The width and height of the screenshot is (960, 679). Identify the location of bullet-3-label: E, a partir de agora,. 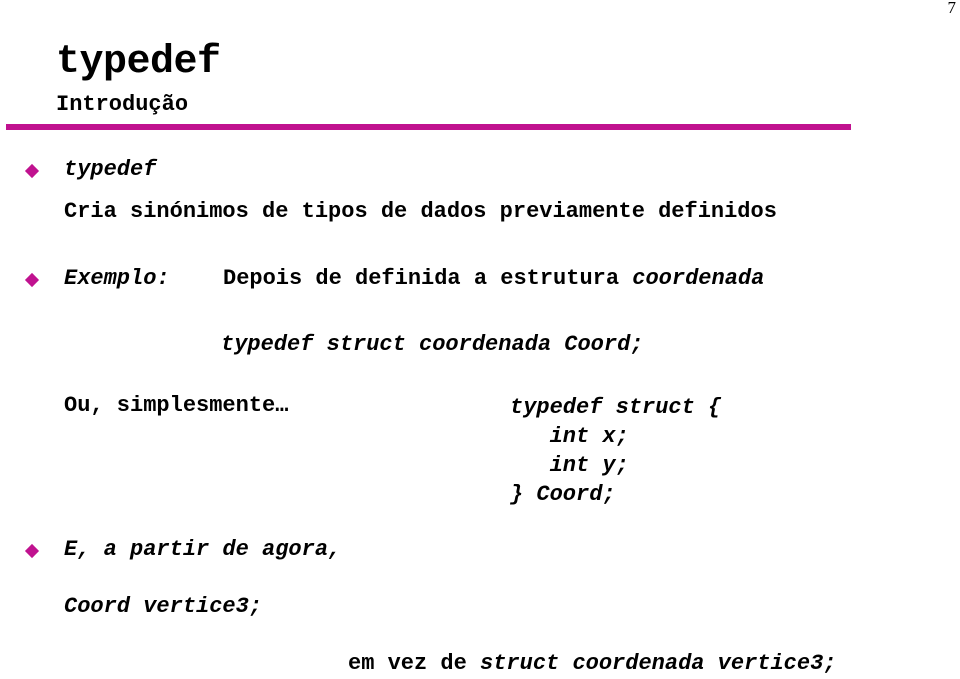
(203, 549).